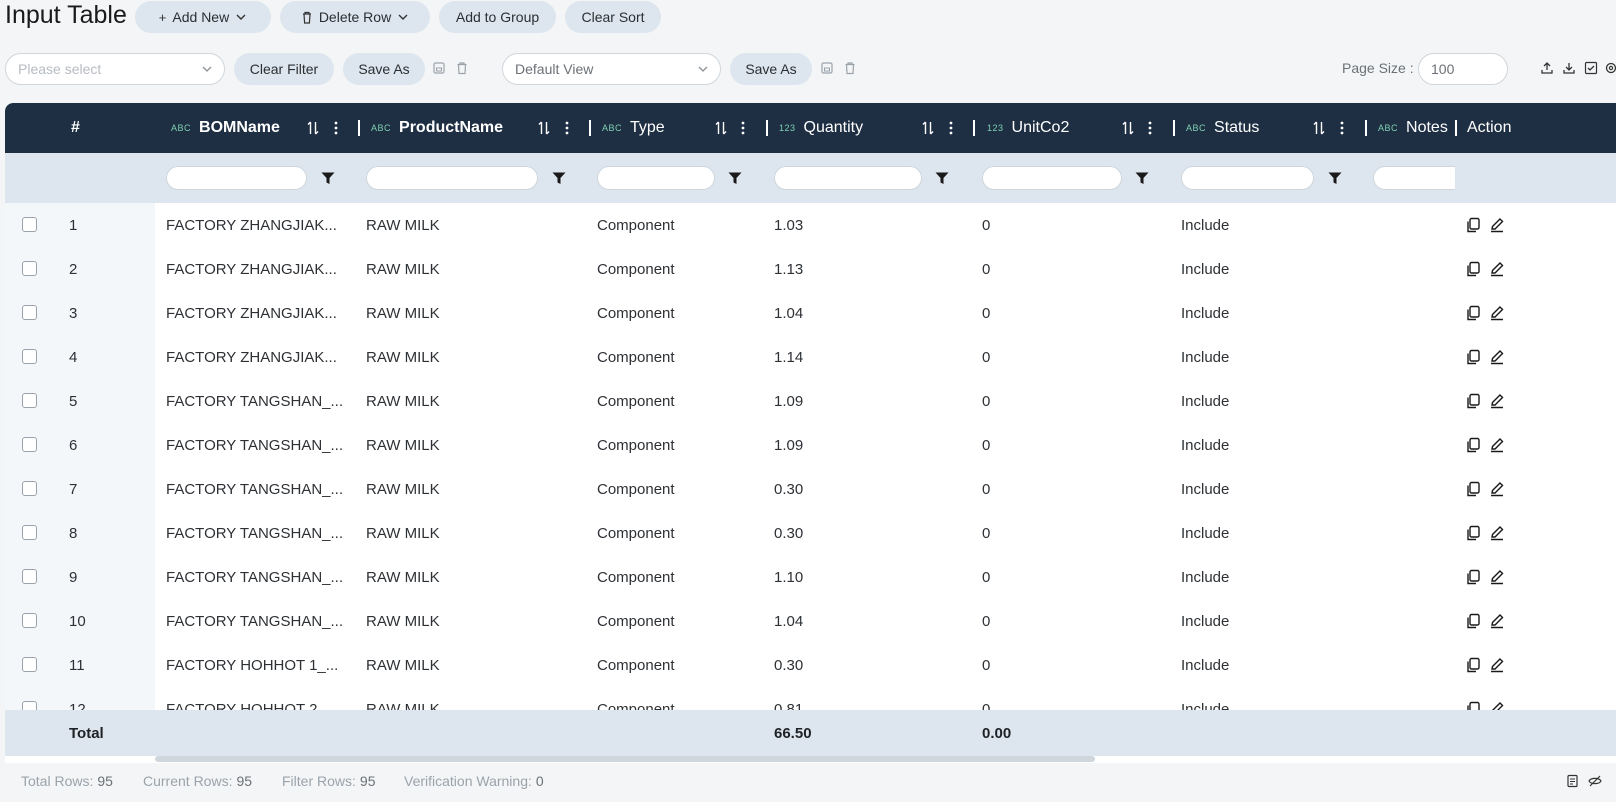  What do you see at coordinates (203, 17) in the screenshot?
I see `add-new-button: + Add New` at bounding box center [203, 17].